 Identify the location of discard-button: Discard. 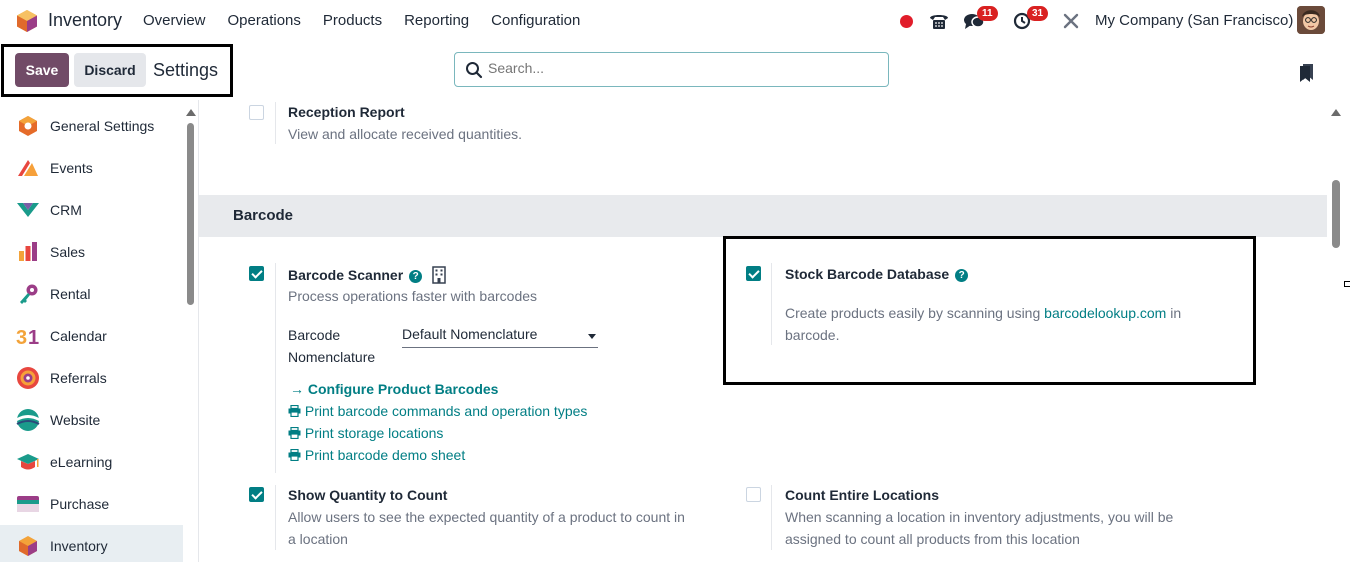
(110, 70).